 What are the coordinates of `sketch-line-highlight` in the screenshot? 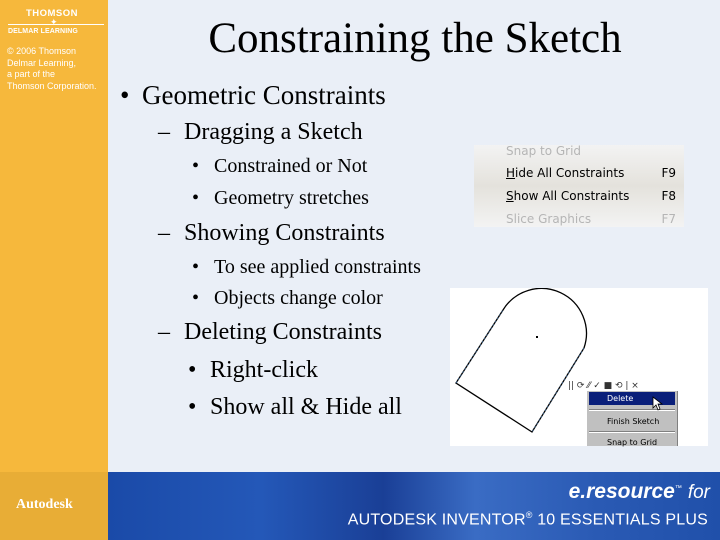 It's located at (520, 371).